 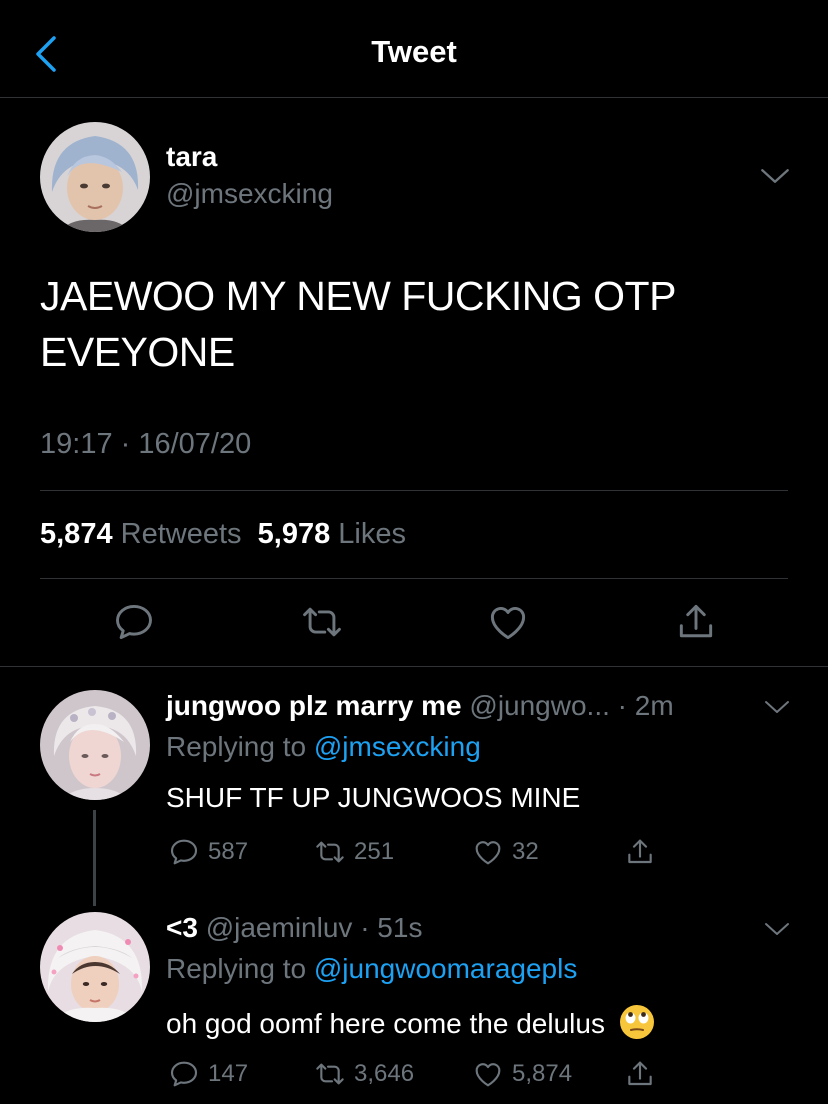 I want to click on reply-count: 147, so click(x=228, y=1073).